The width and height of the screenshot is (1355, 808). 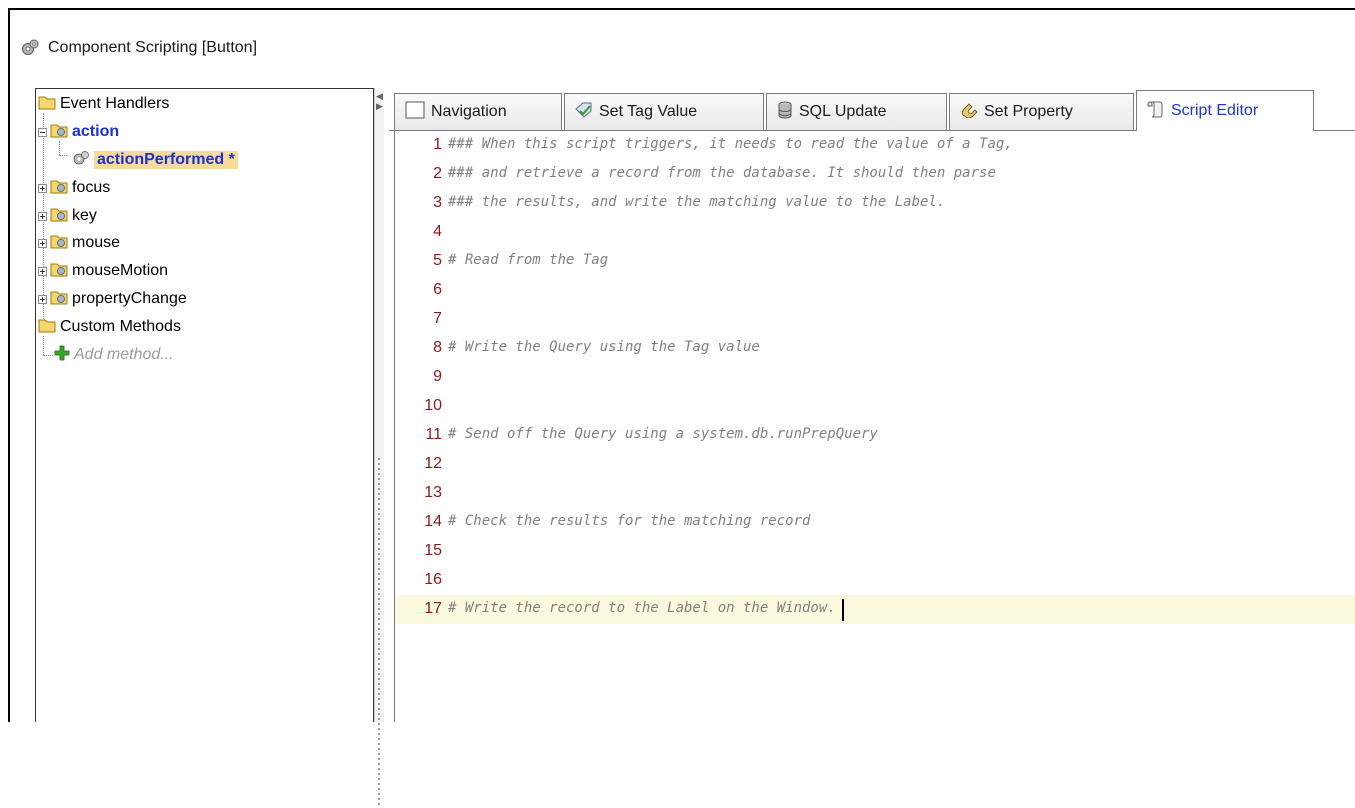 What do you see at coordinates (96, 131) in the screenshot?
I see `tree-item-label: action` at bounding box center [96, 131].